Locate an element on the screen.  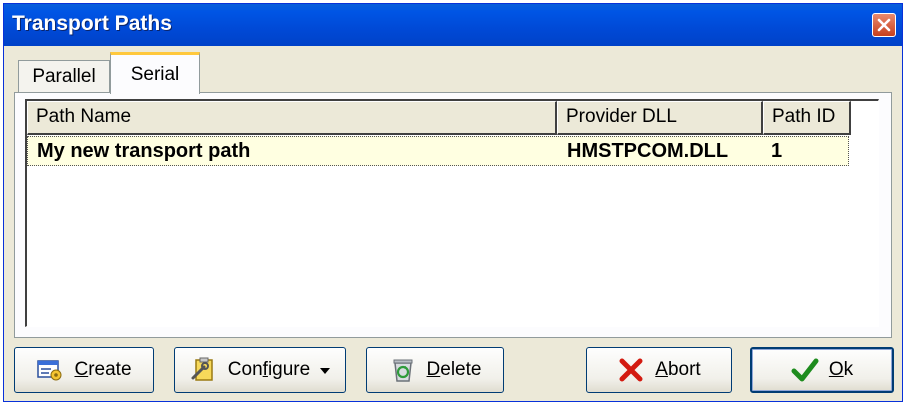
configure-button-label: Configure is located at coordinates (269, 369).